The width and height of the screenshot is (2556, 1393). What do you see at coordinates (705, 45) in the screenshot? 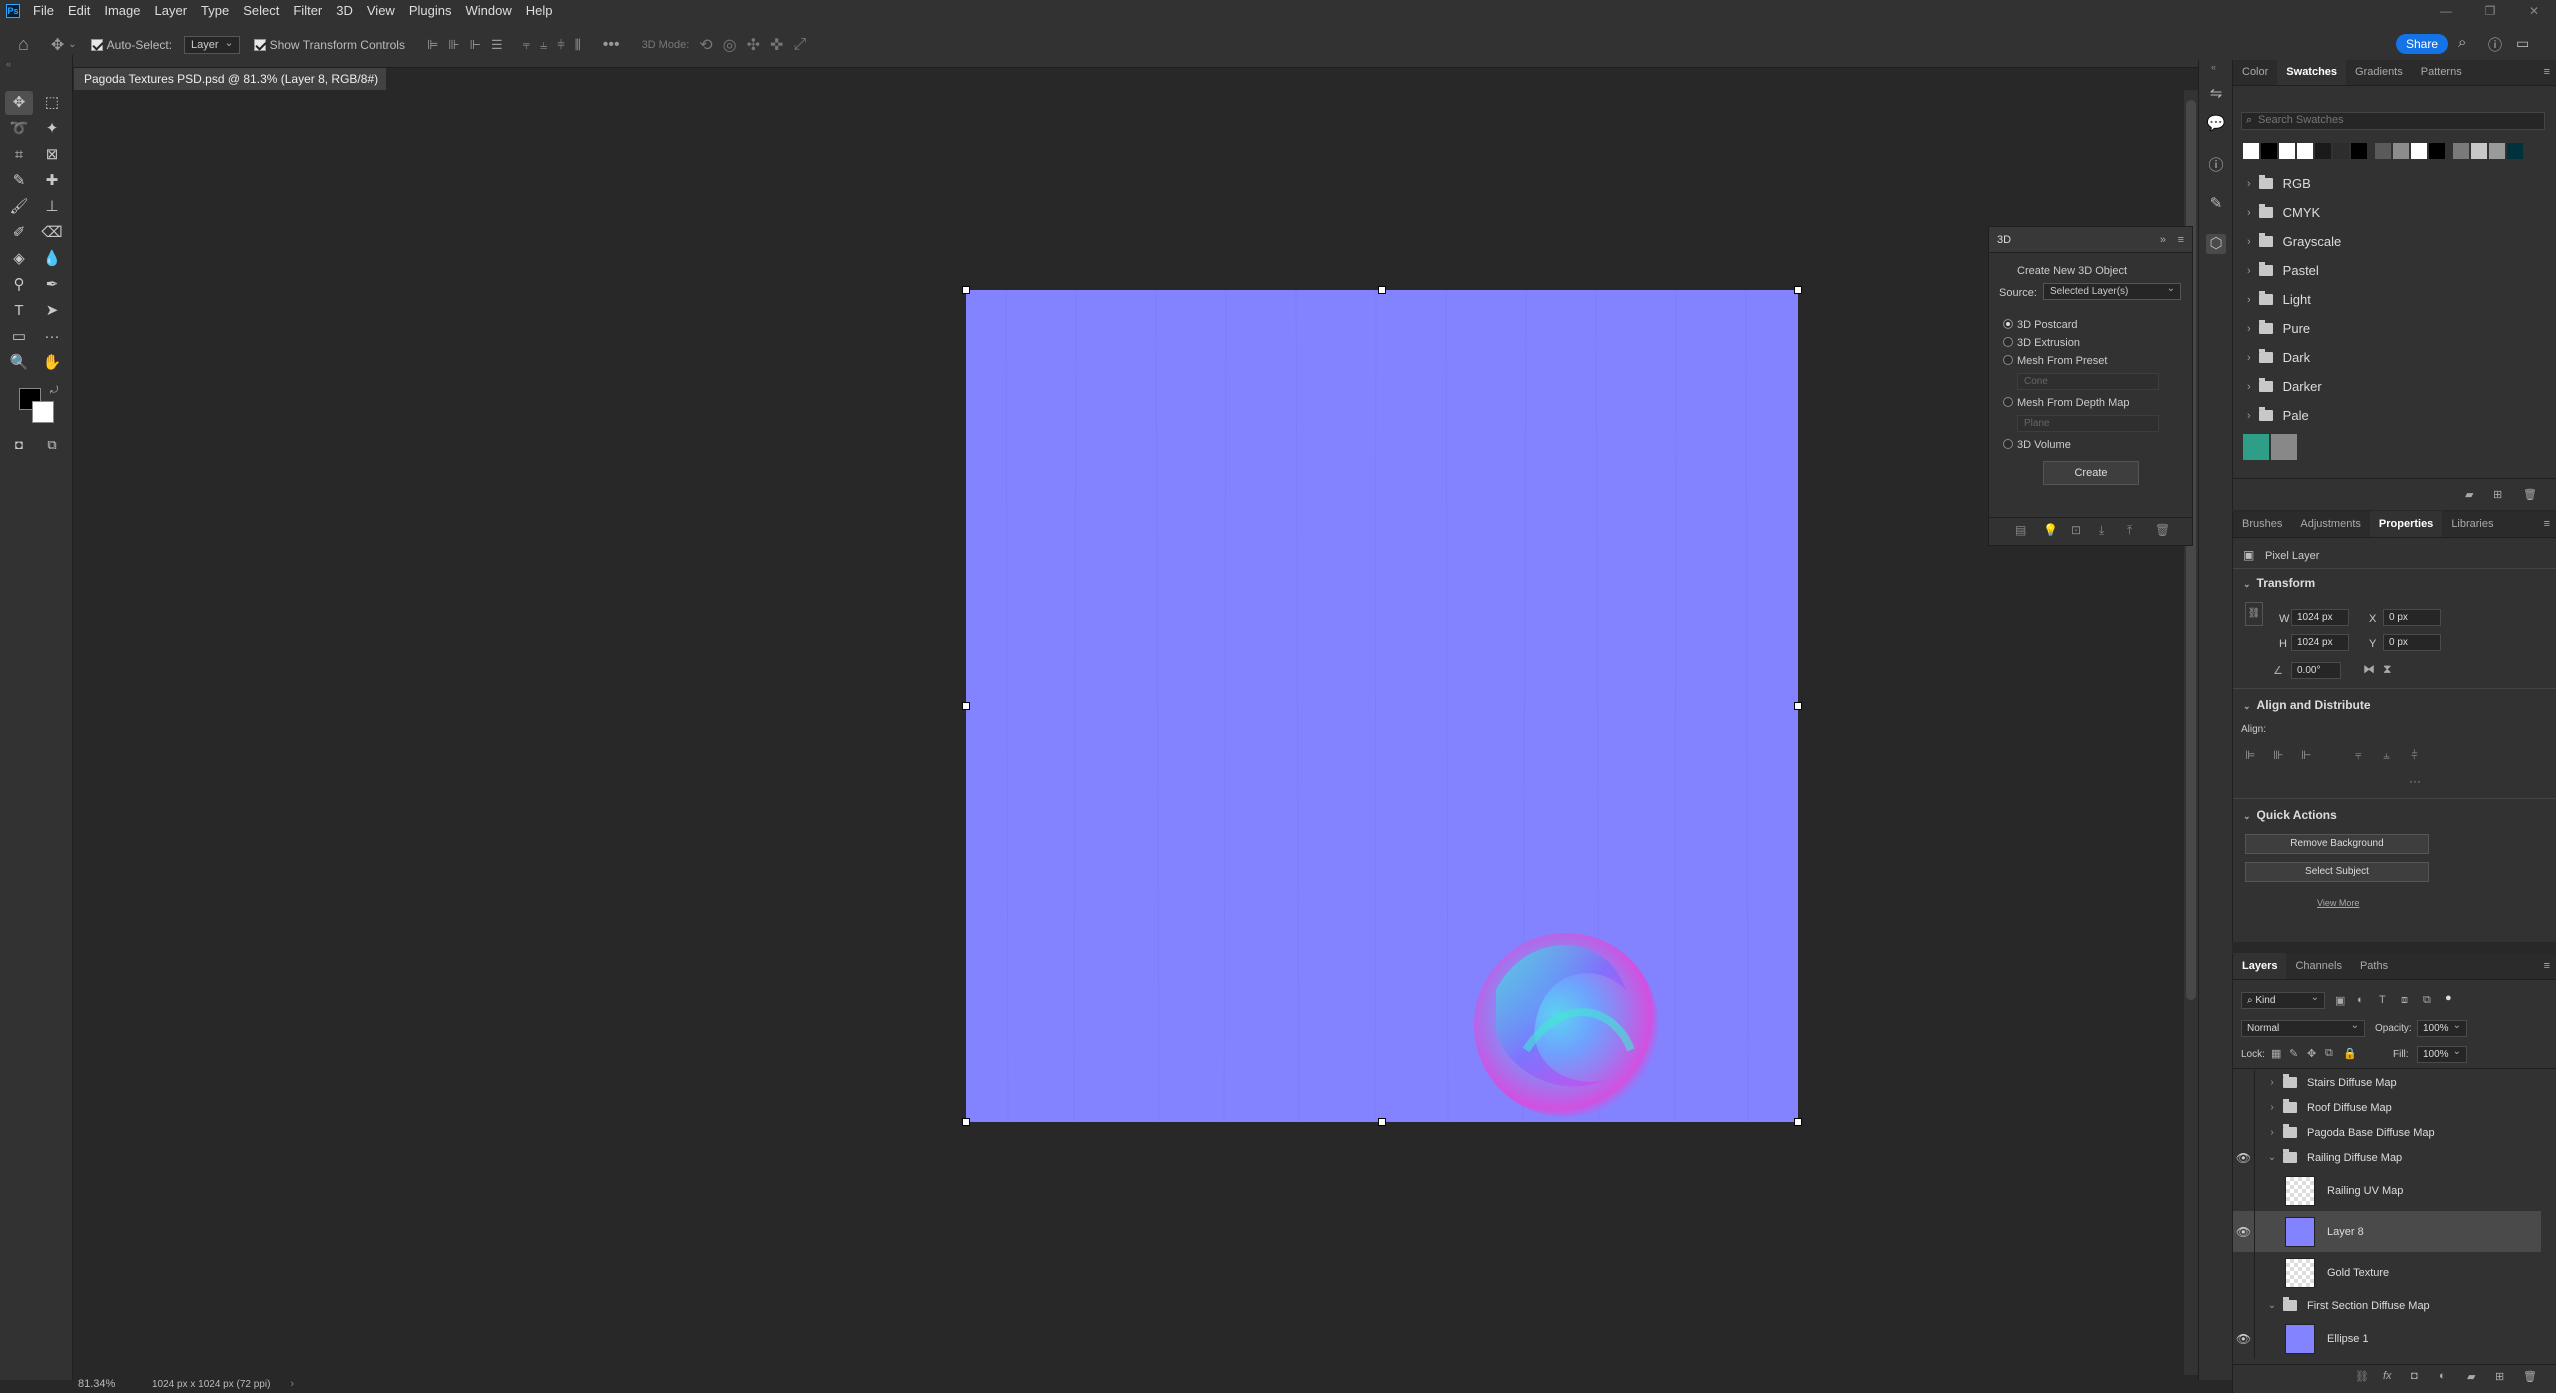
I see `orbit-3d-icon: ⟲` at bounding box center [705, 45].